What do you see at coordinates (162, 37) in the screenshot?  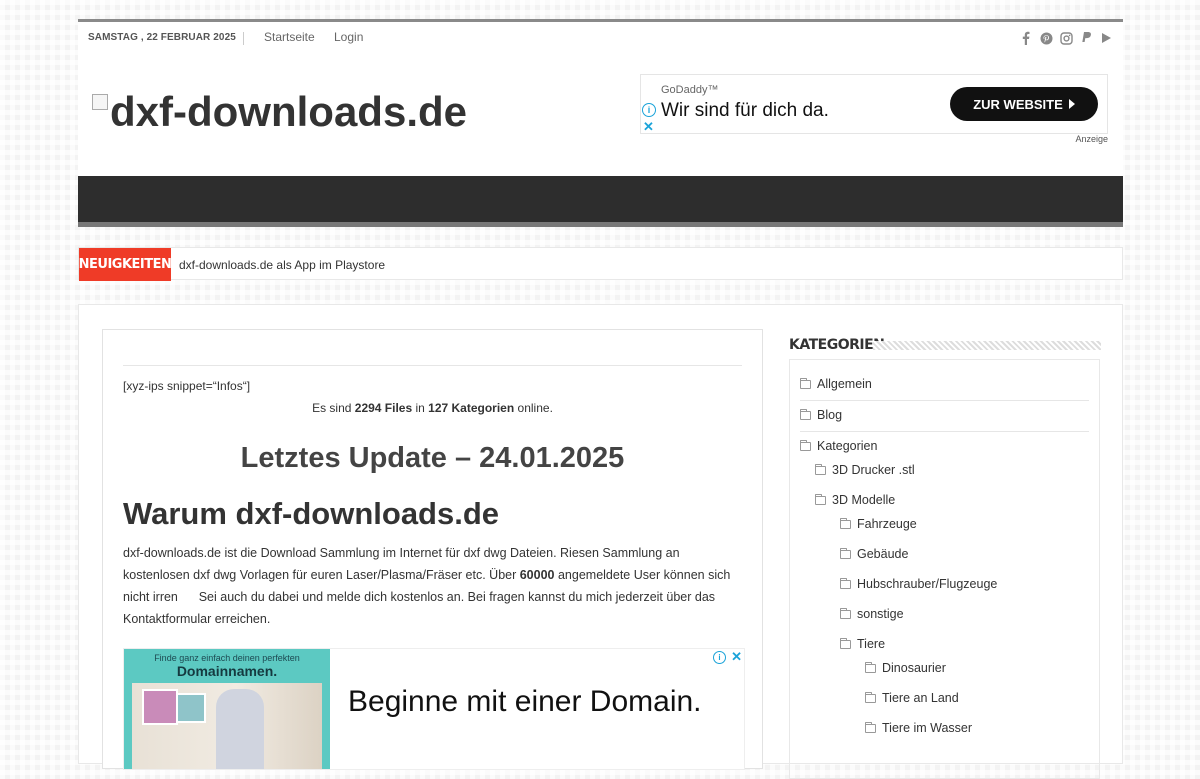 I see `current-date: SAMSTAG , 22 FEBRUAR 2025` at bounding box center [162, 37].